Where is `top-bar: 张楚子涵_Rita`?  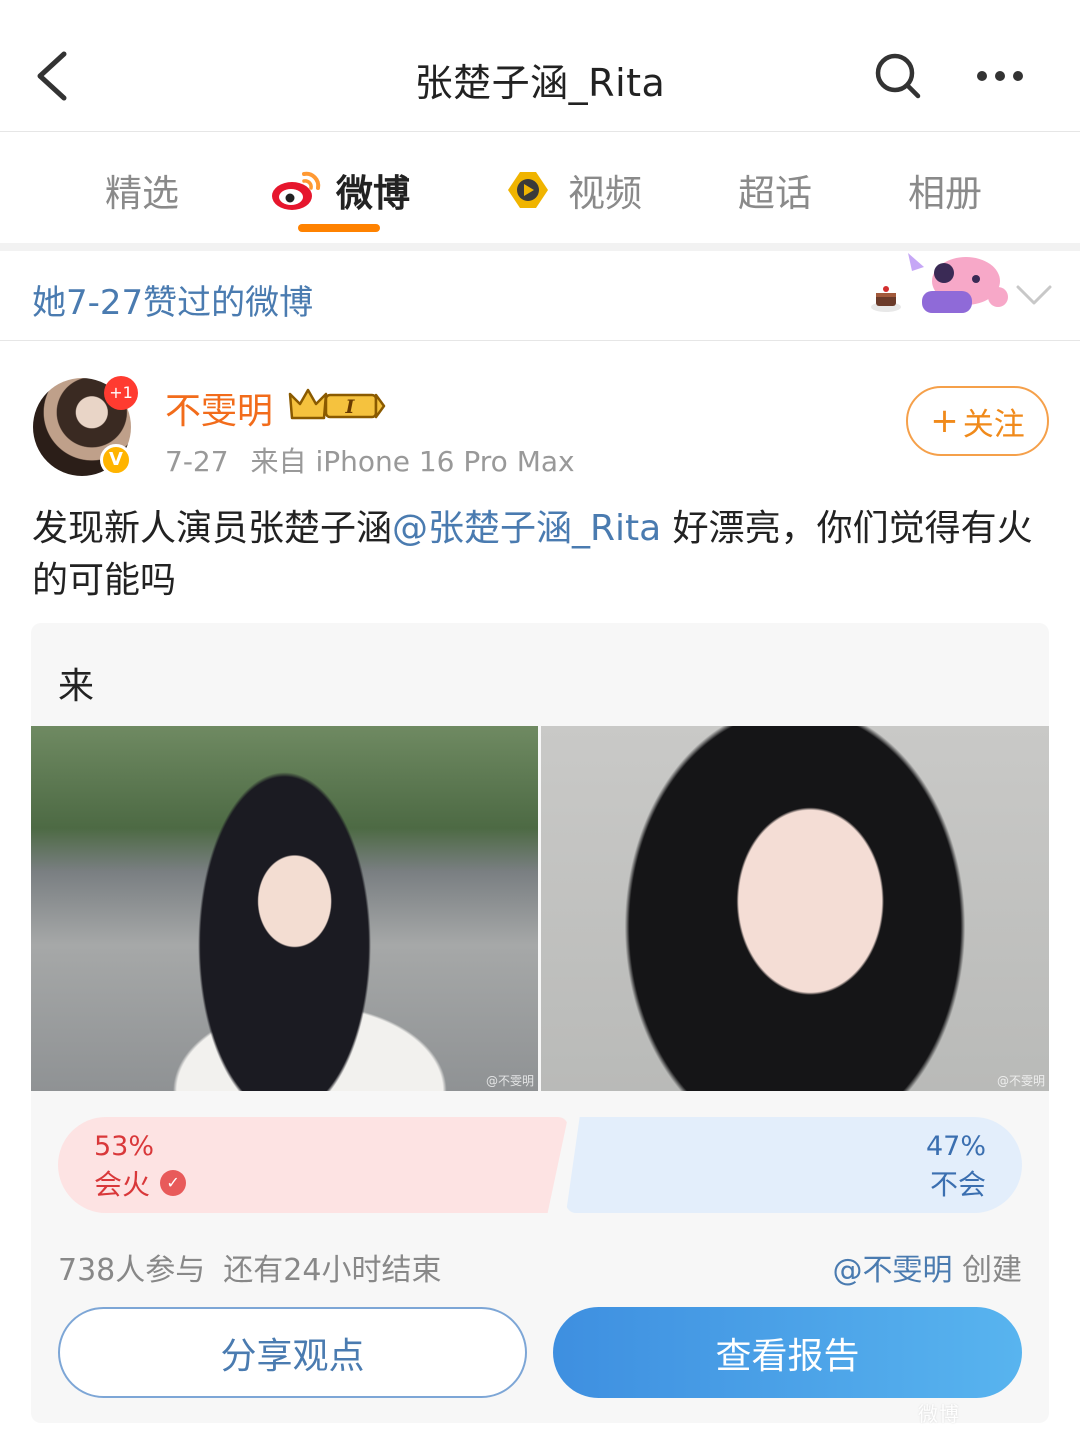 top-bar: 张楚子涵_Rita is located at coordinates (540, 66).